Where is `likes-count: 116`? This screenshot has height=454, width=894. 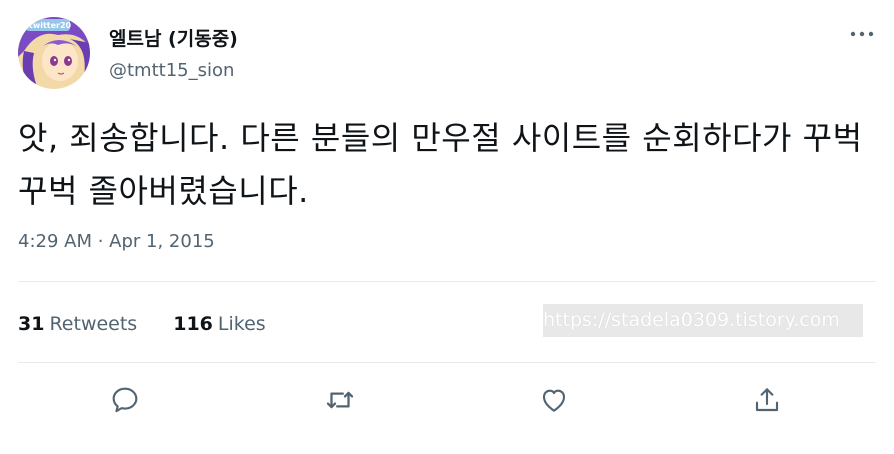 likes-count: 116 is located at coordinates (193, 324).